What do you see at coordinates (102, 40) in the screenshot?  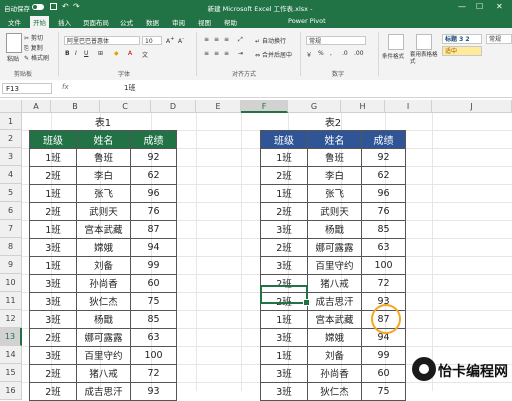 I see `font-name-select: 阿里巴巴普惠体` at bounding box center [102, 40].